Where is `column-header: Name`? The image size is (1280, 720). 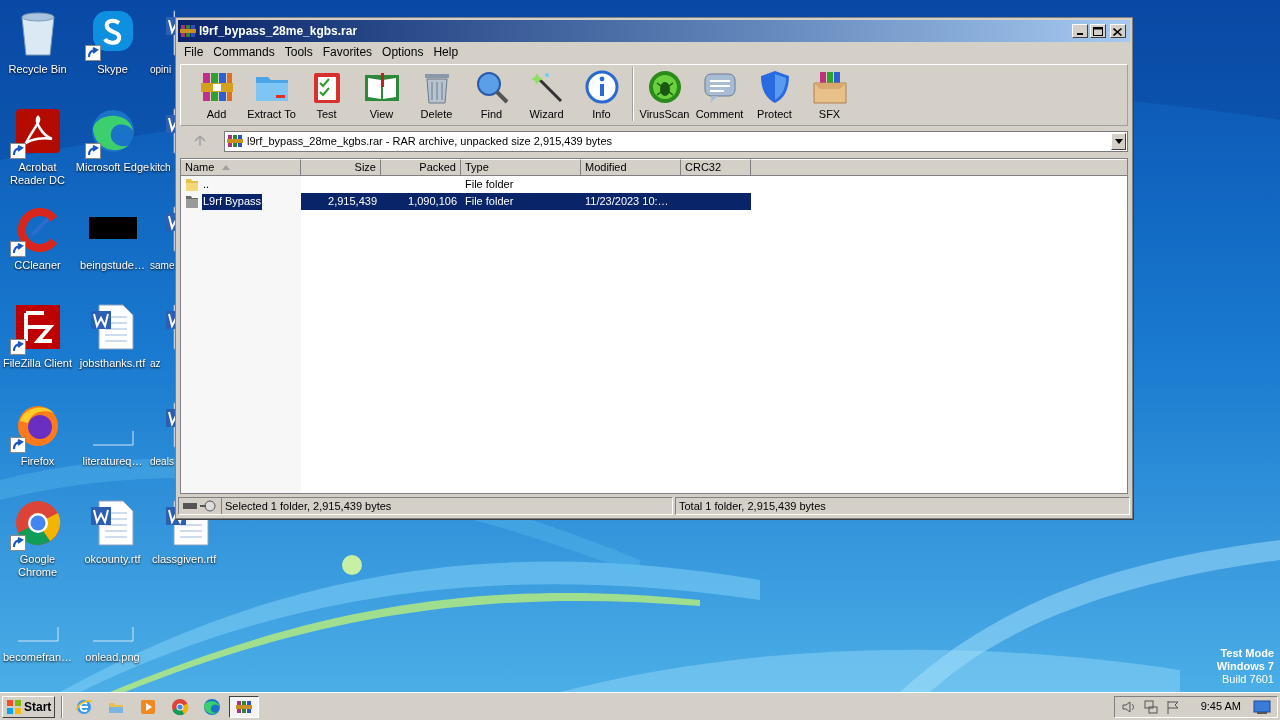 column-header: Name is located at coordinates (241, 167).